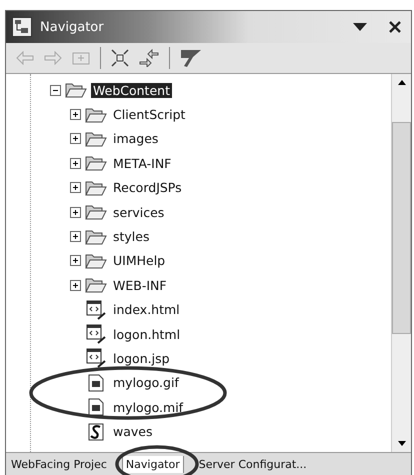 The image size is (414, 475). I want to click on tree-item: WEB-INF, so click(140, 285).